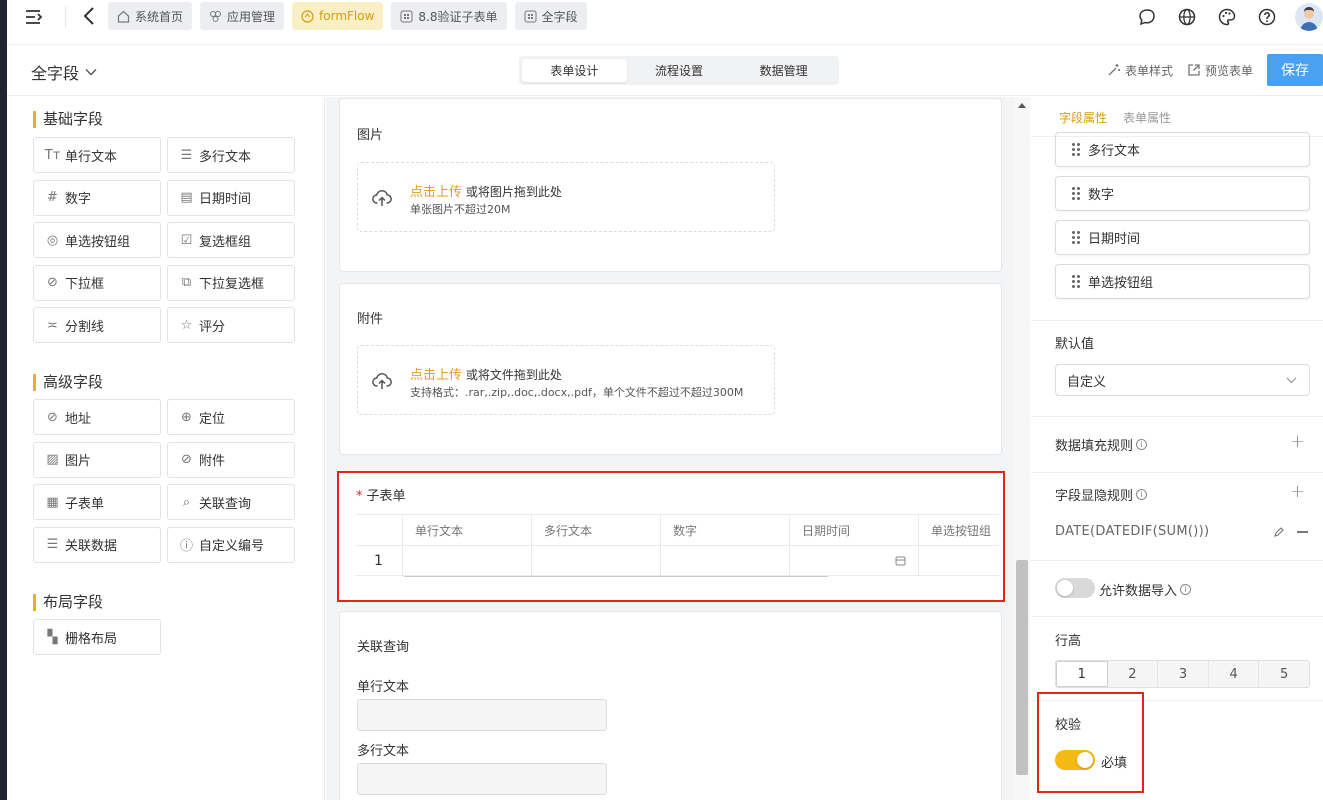  What do you see at coordinates (97, 459) in the screenshot?
I see `field-button: ▨ 图片` at bounding box center [97, 459].